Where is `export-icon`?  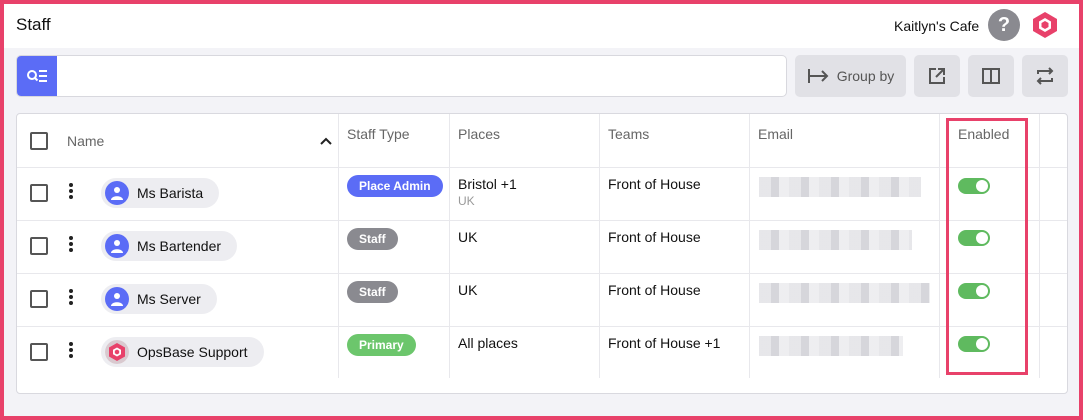 export-icon is located at coordinates (937, 76).